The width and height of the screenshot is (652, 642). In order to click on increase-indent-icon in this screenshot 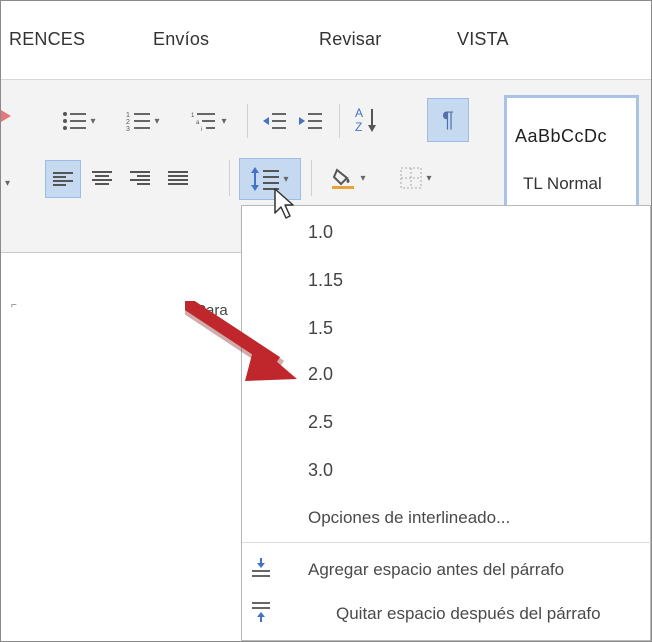, I will do `click(310, 121)`.